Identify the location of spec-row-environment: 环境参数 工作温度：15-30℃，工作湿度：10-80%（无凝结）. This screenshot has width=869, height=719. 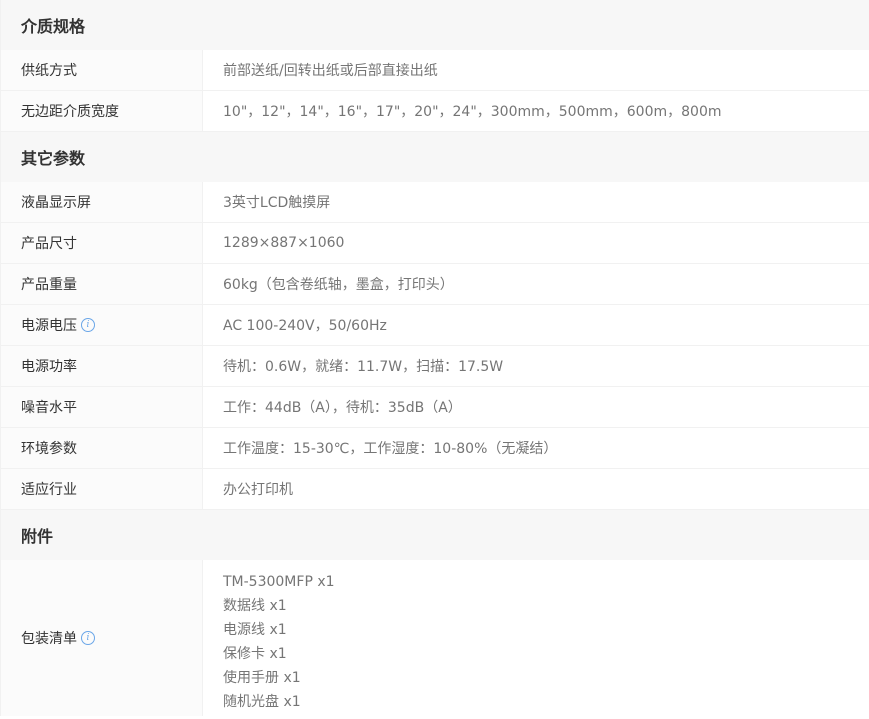
(435, 448).